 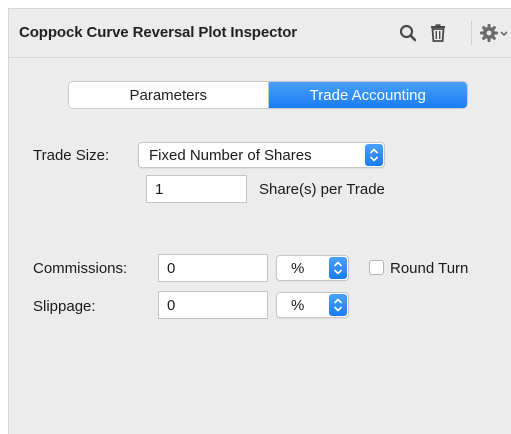 What do you see at coordinates (71, 155) in the screenshot?
I see `trade-size-label: Trade Size:` at bounding box center [71, 155].